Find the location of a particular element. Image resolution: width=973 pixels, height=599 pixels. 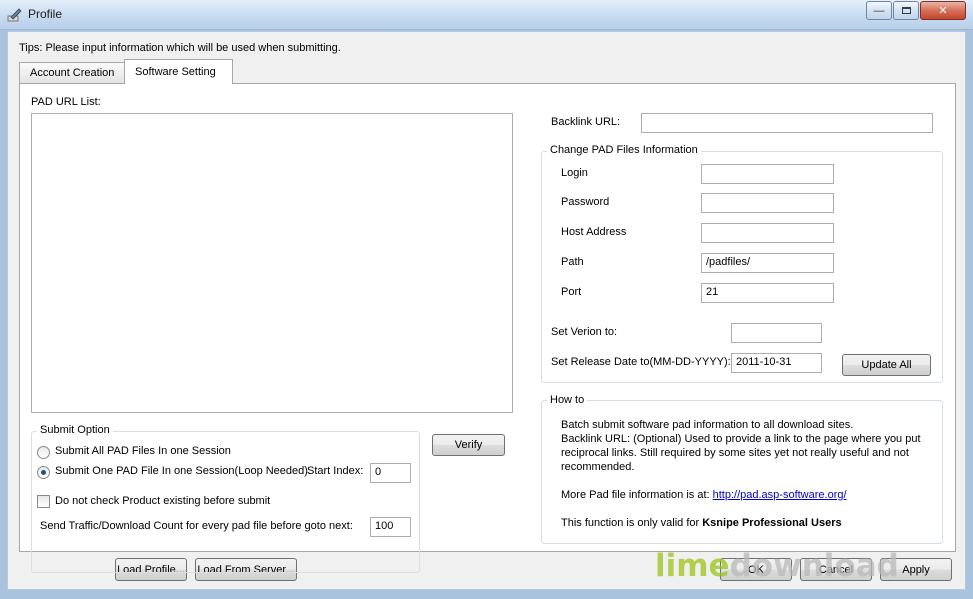

close-icon: ✕ is located at coordinates (943, 11).